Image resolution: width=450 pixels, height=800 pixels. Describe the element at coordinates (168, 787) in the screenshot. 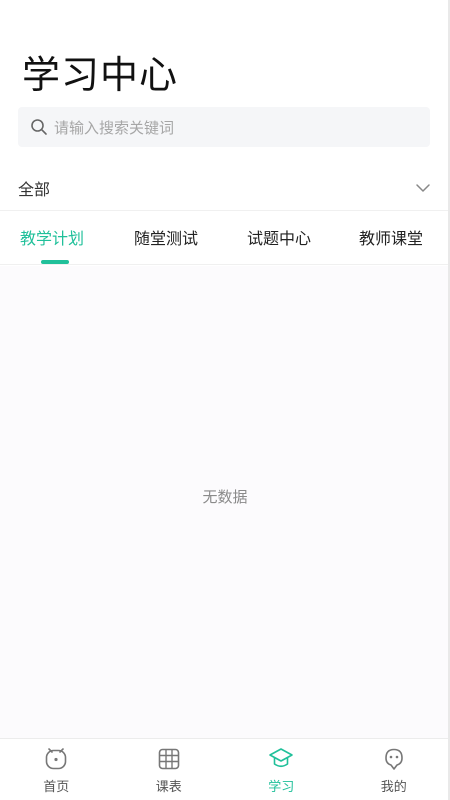

I see `nav-label-timetable: 课表` at that location.